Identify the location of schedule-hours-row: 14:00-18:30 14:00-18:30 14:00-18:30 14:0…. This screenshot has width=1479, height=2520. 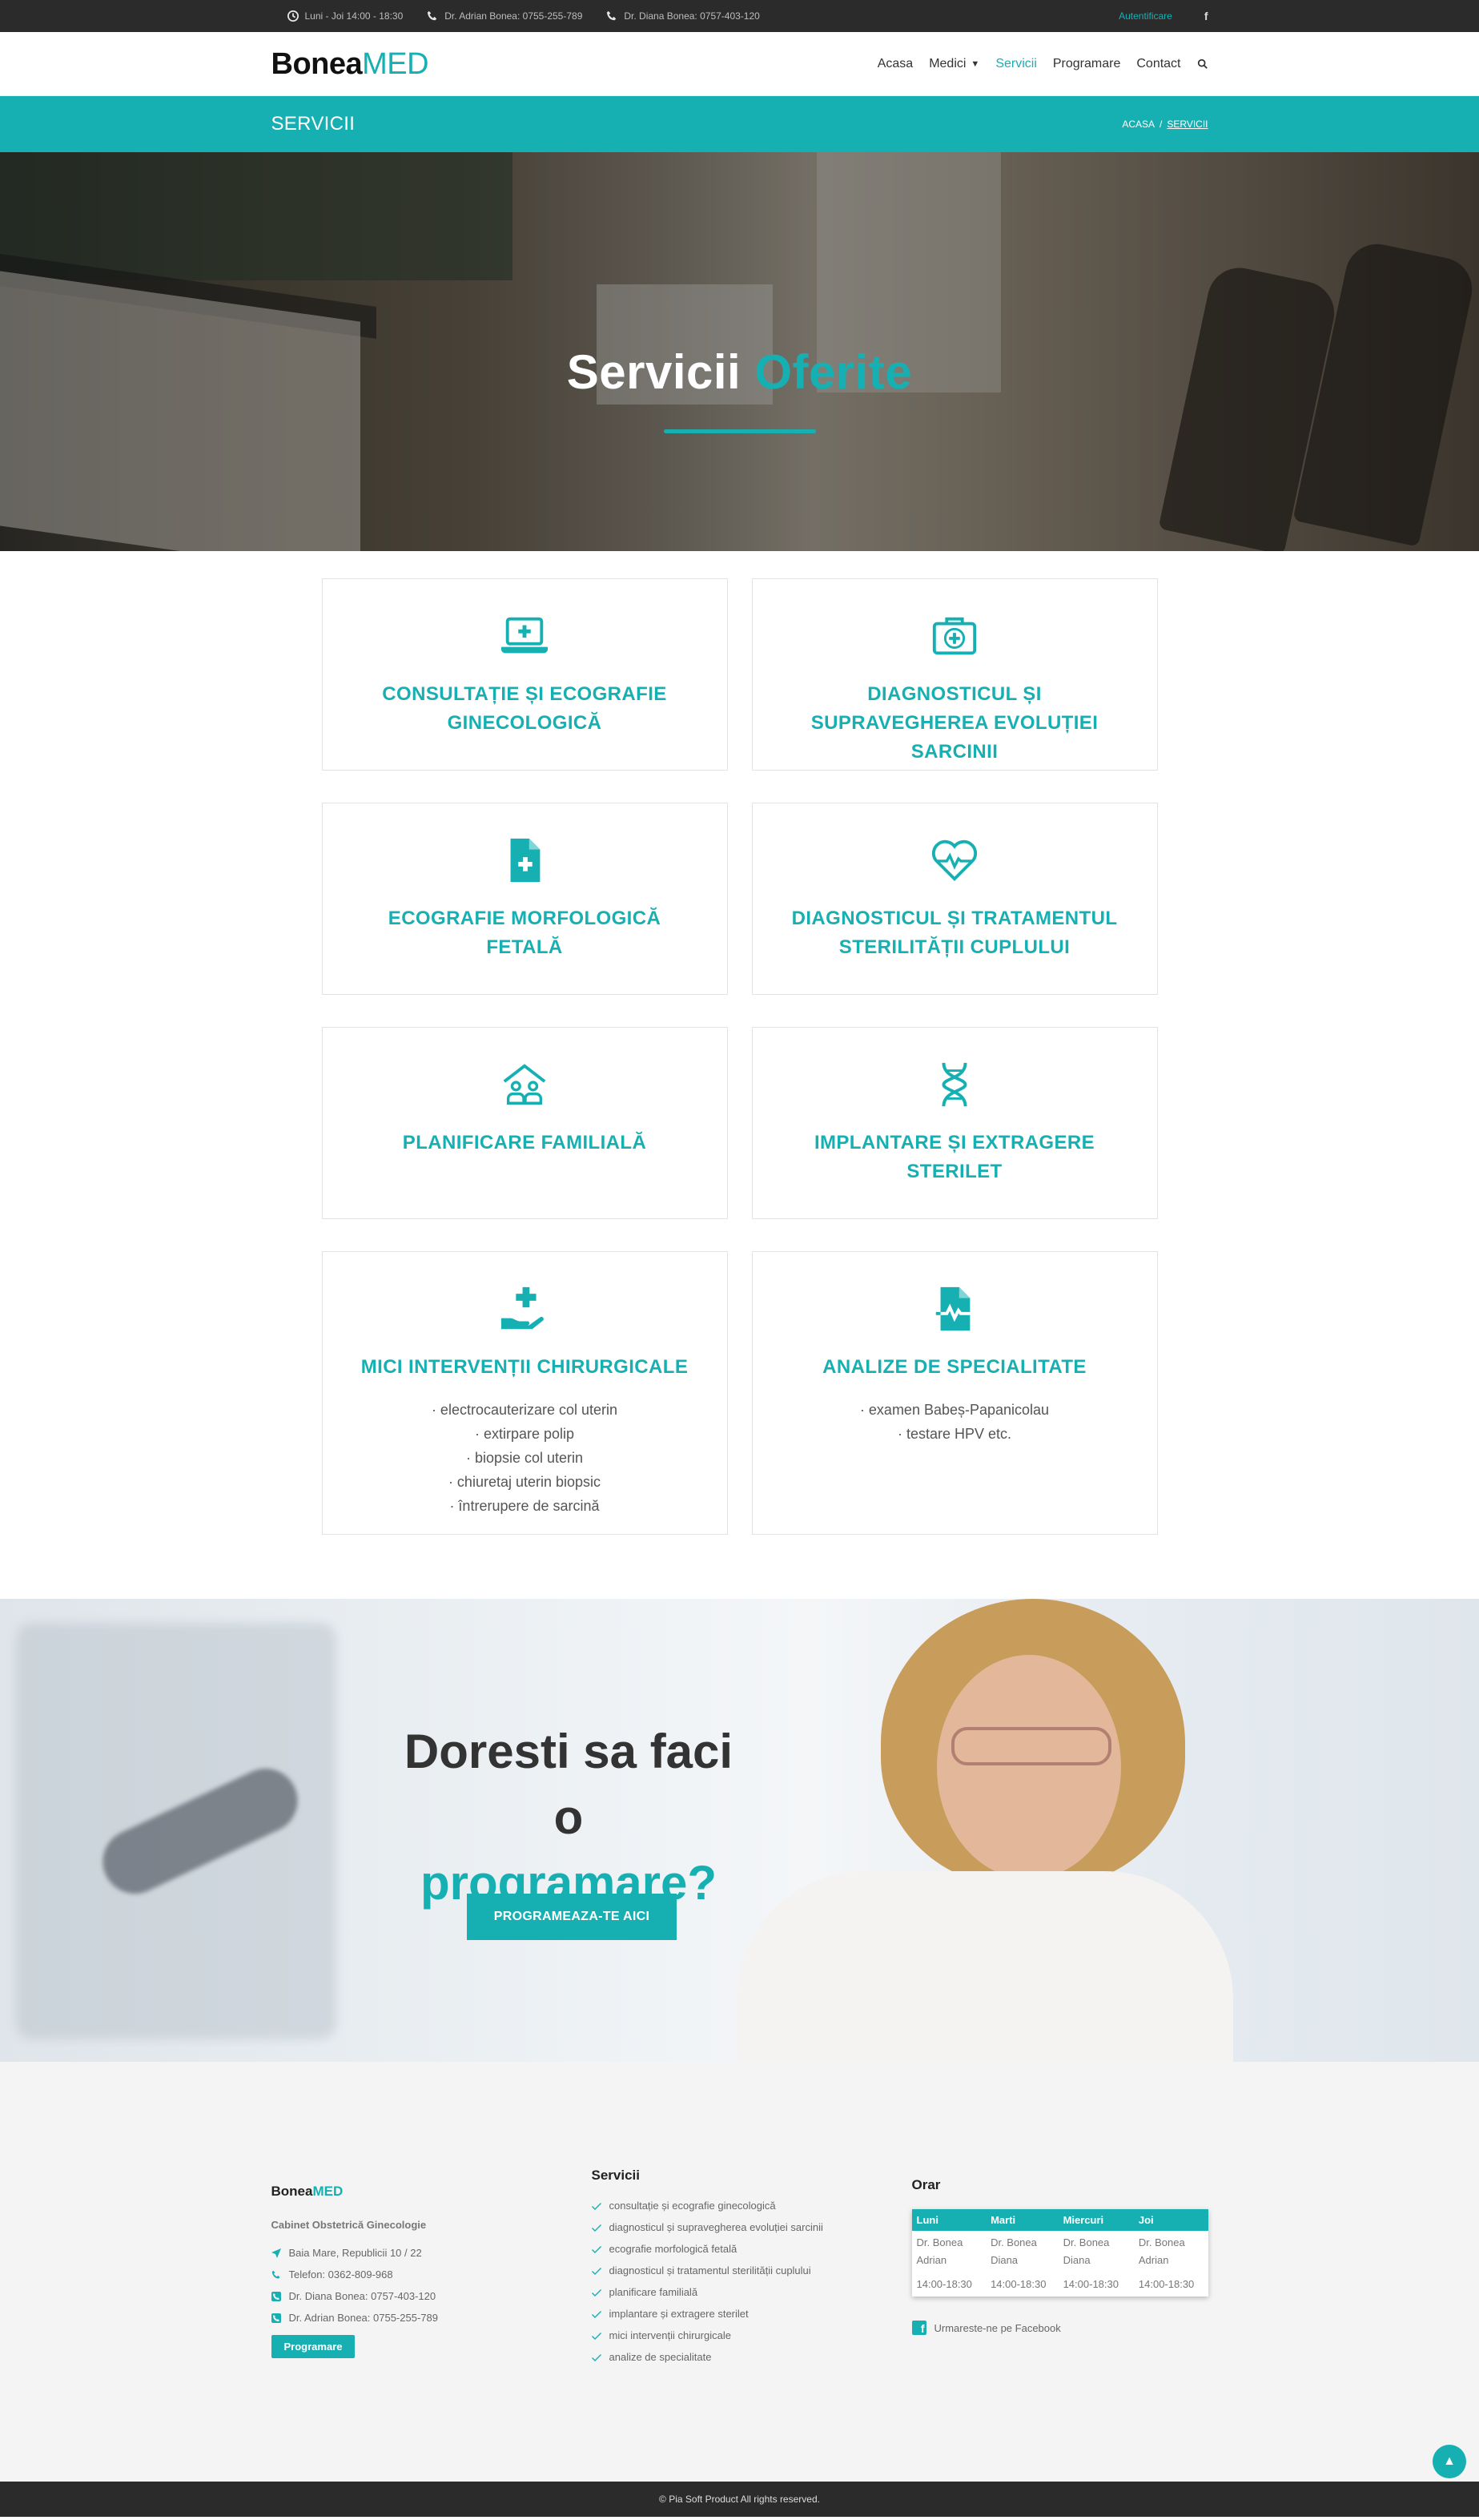
(1060, 2284).